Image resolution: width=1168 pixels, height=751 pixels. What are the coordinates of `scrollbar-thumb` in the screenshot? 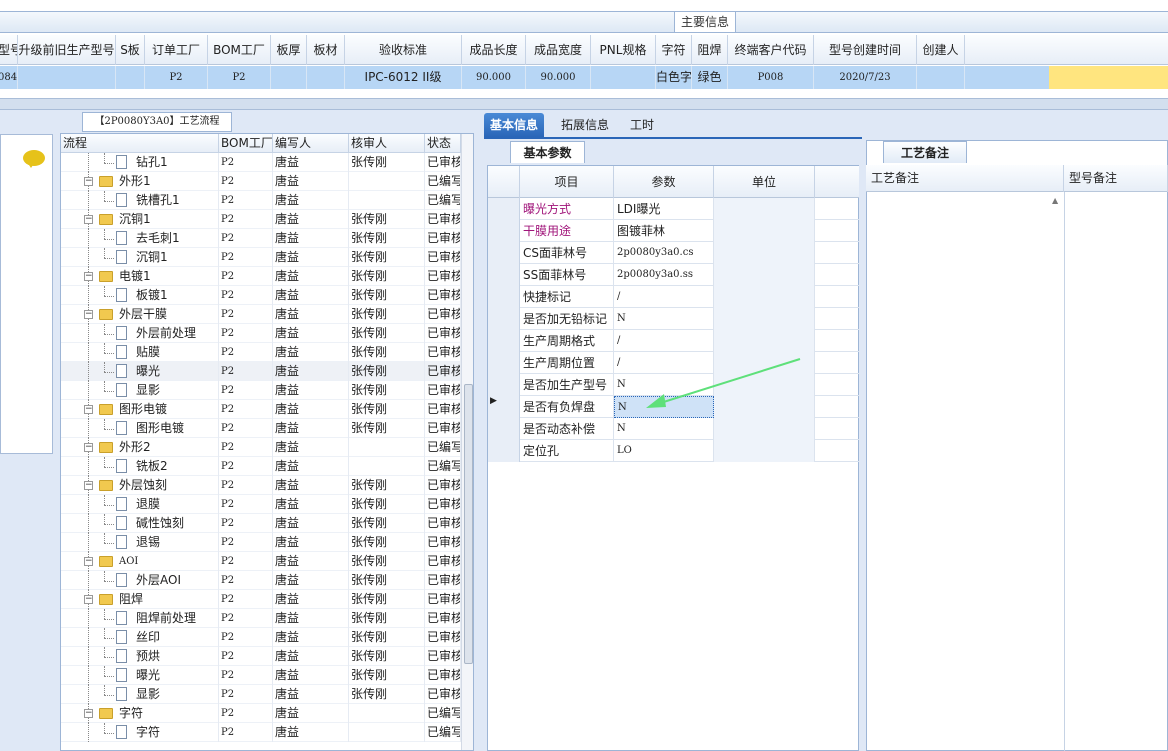 It's located at (468, 524).